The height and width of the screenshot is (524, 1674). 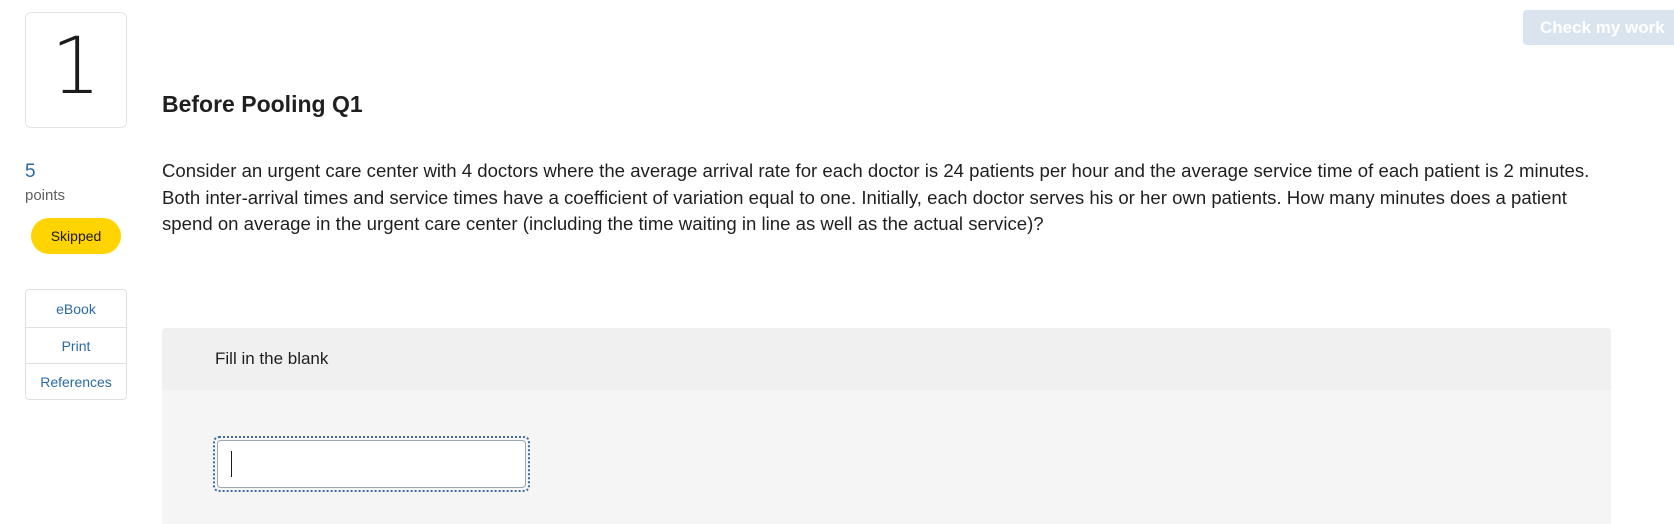 I want to click on references-link: References, so click(x=76, y=381).